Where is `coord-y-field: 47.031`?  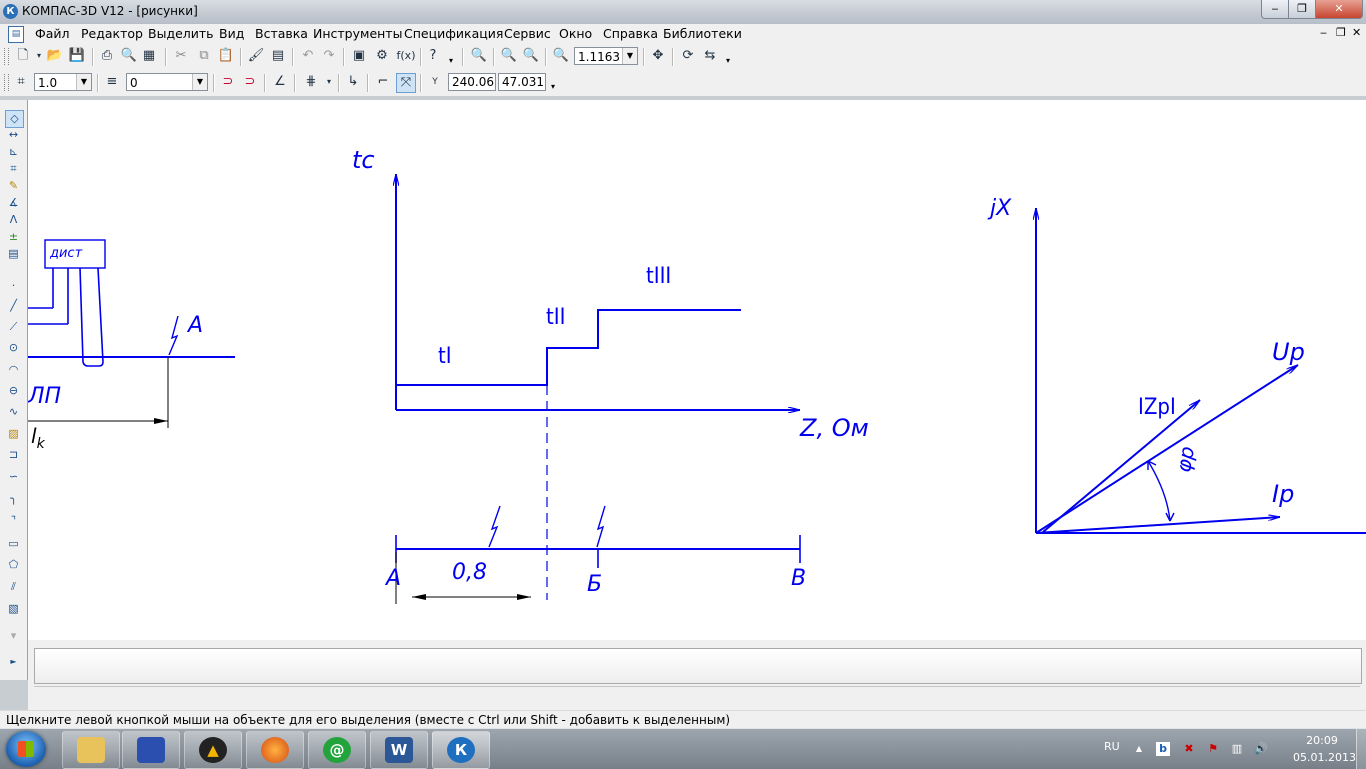
coord-y-field: 47.031 is located at coordinates (522, 82).